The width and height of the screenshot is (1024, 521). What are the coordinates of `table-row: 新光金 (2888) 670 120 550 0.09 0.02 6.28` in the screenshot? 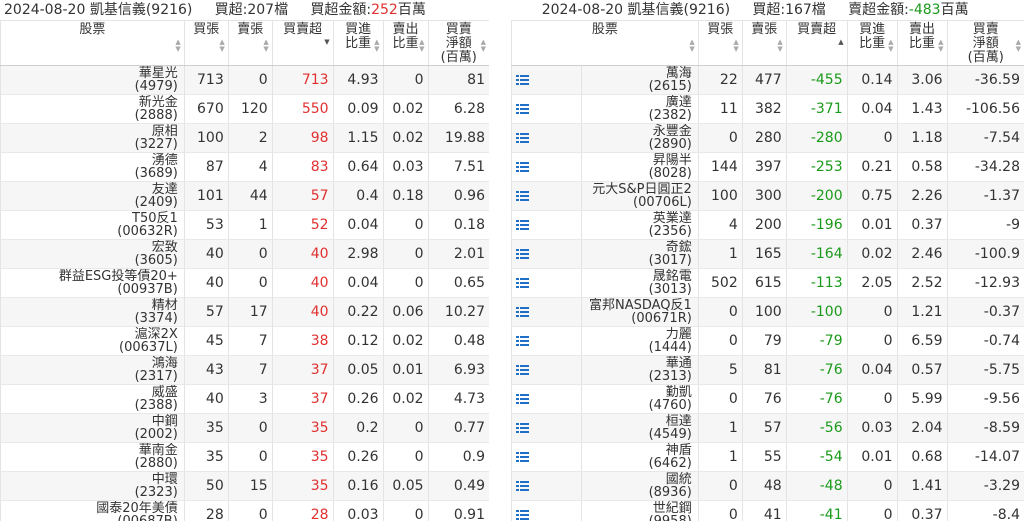 It's located at (244, 109).